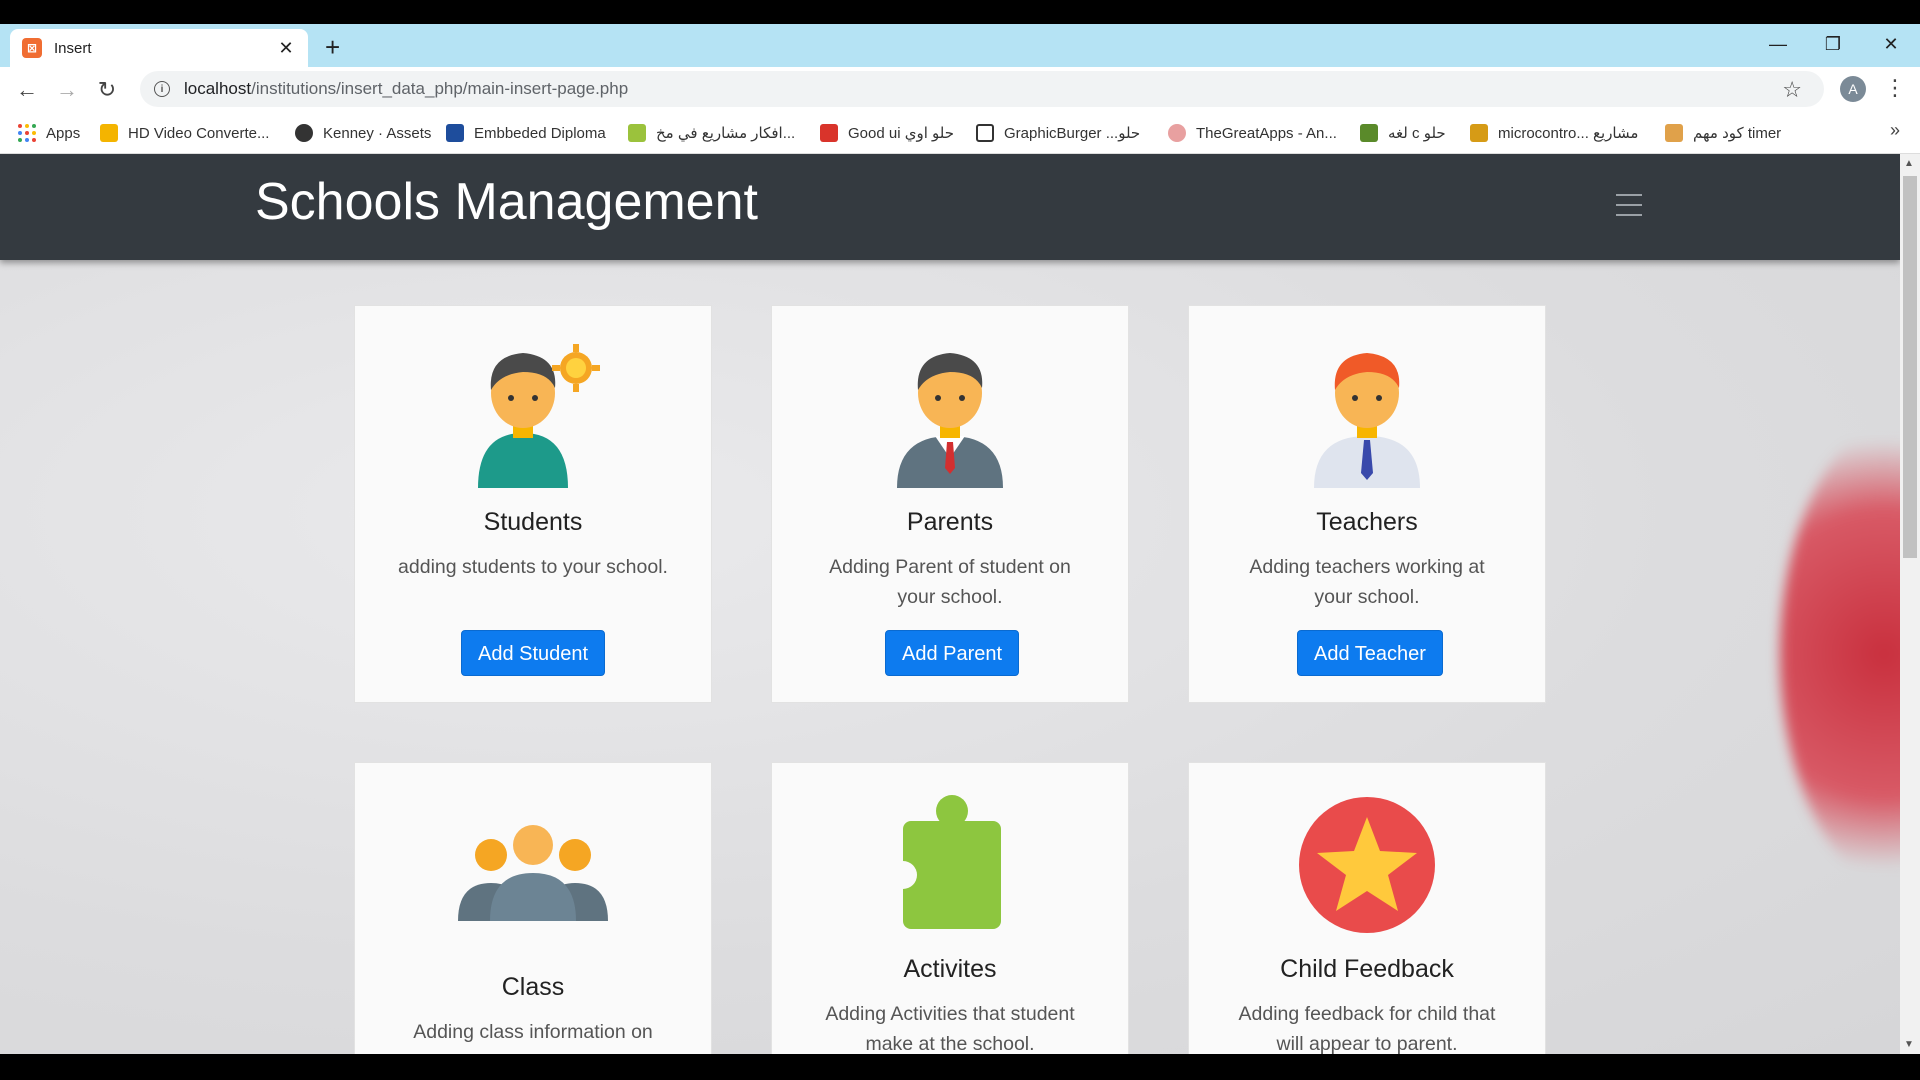  What do you see at coordinates (952, 653) in the screenshot?
I see `add-parent-button: Add Parent` at bounding box center [952, 653].